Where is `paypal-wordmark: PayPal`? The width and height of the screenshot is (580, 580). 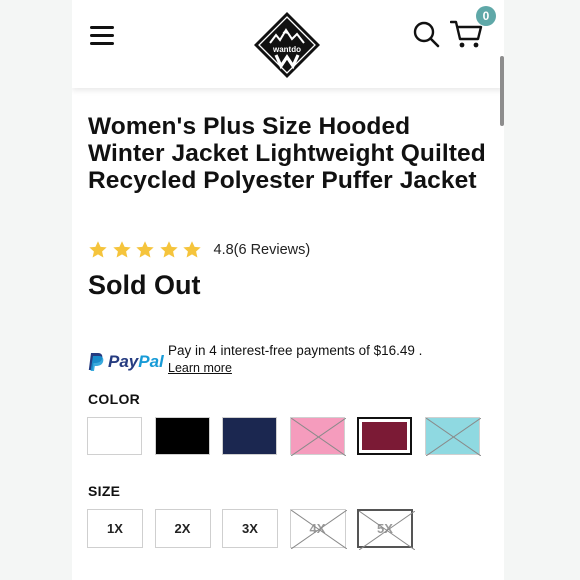 paypal-wordmark: PayPal is located at coordinates (136, 361).